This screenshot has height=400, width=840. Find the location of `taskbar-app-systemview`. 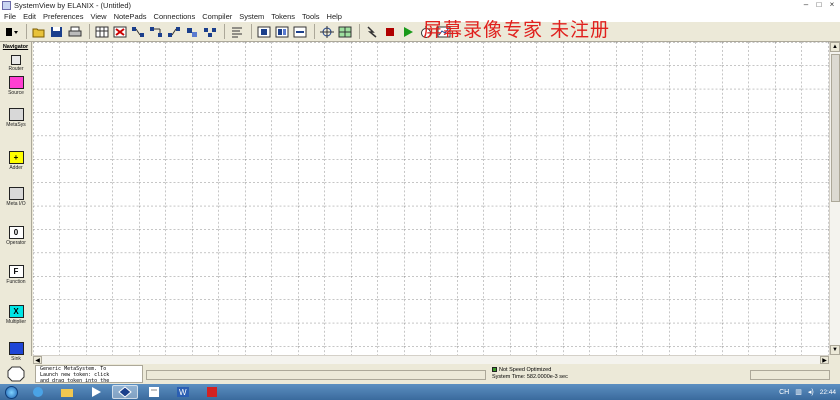

taskbar-app-systemview is located at coordinates (125, 392).